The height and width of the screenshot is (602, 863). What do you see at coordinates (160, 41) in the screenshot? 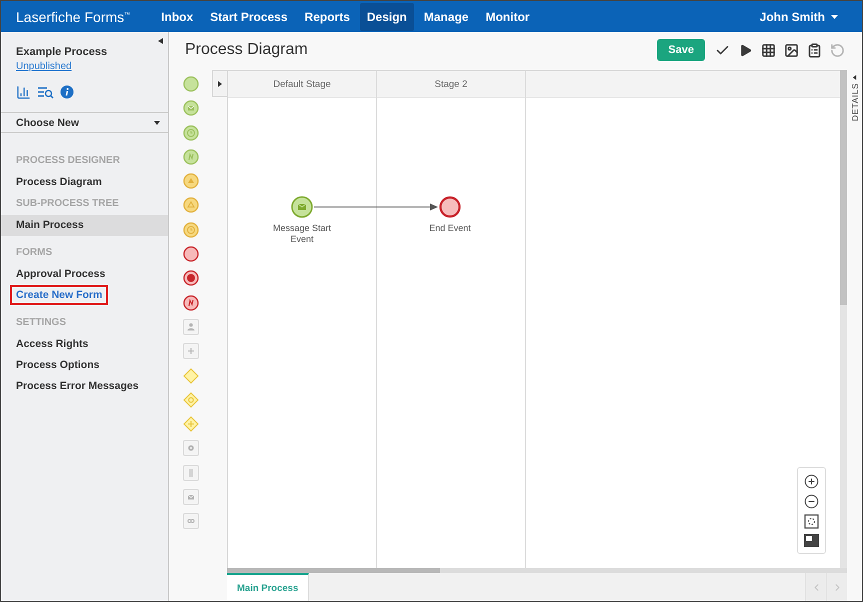
I see `collapse-icon` at bounding box center [160, 41].